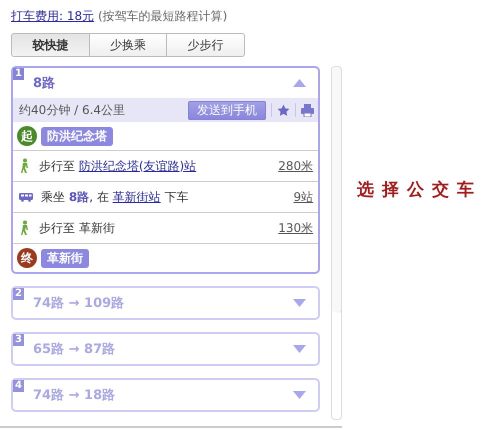 The height and width of the screenshot is (430, 500). I want to click on route-number: 1, so click(18, 74).